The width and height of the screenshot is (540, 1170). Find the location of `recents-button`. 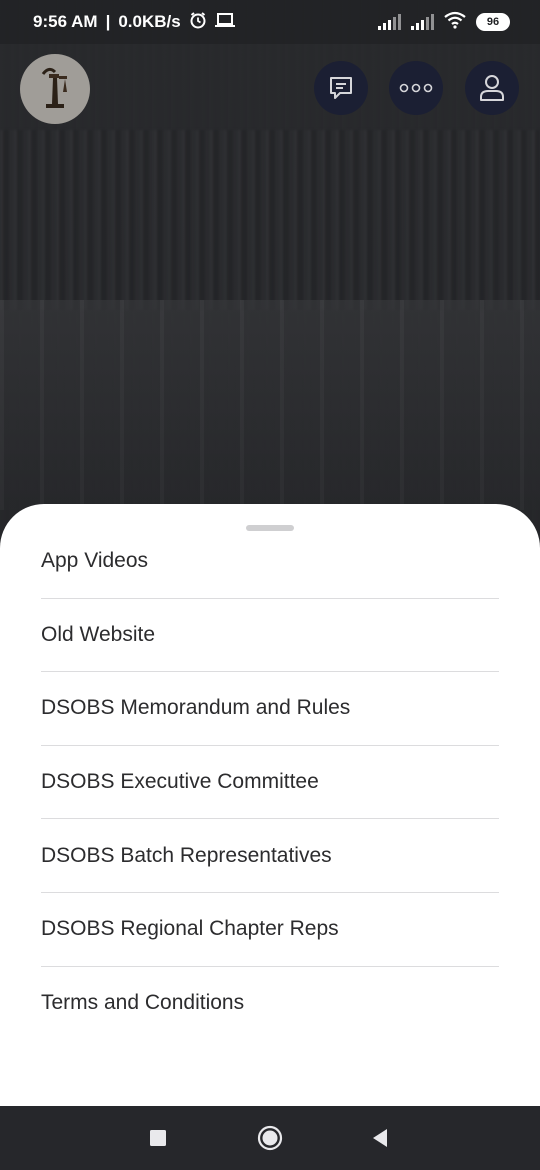

recents-button is located at coordinates (158, 1138).